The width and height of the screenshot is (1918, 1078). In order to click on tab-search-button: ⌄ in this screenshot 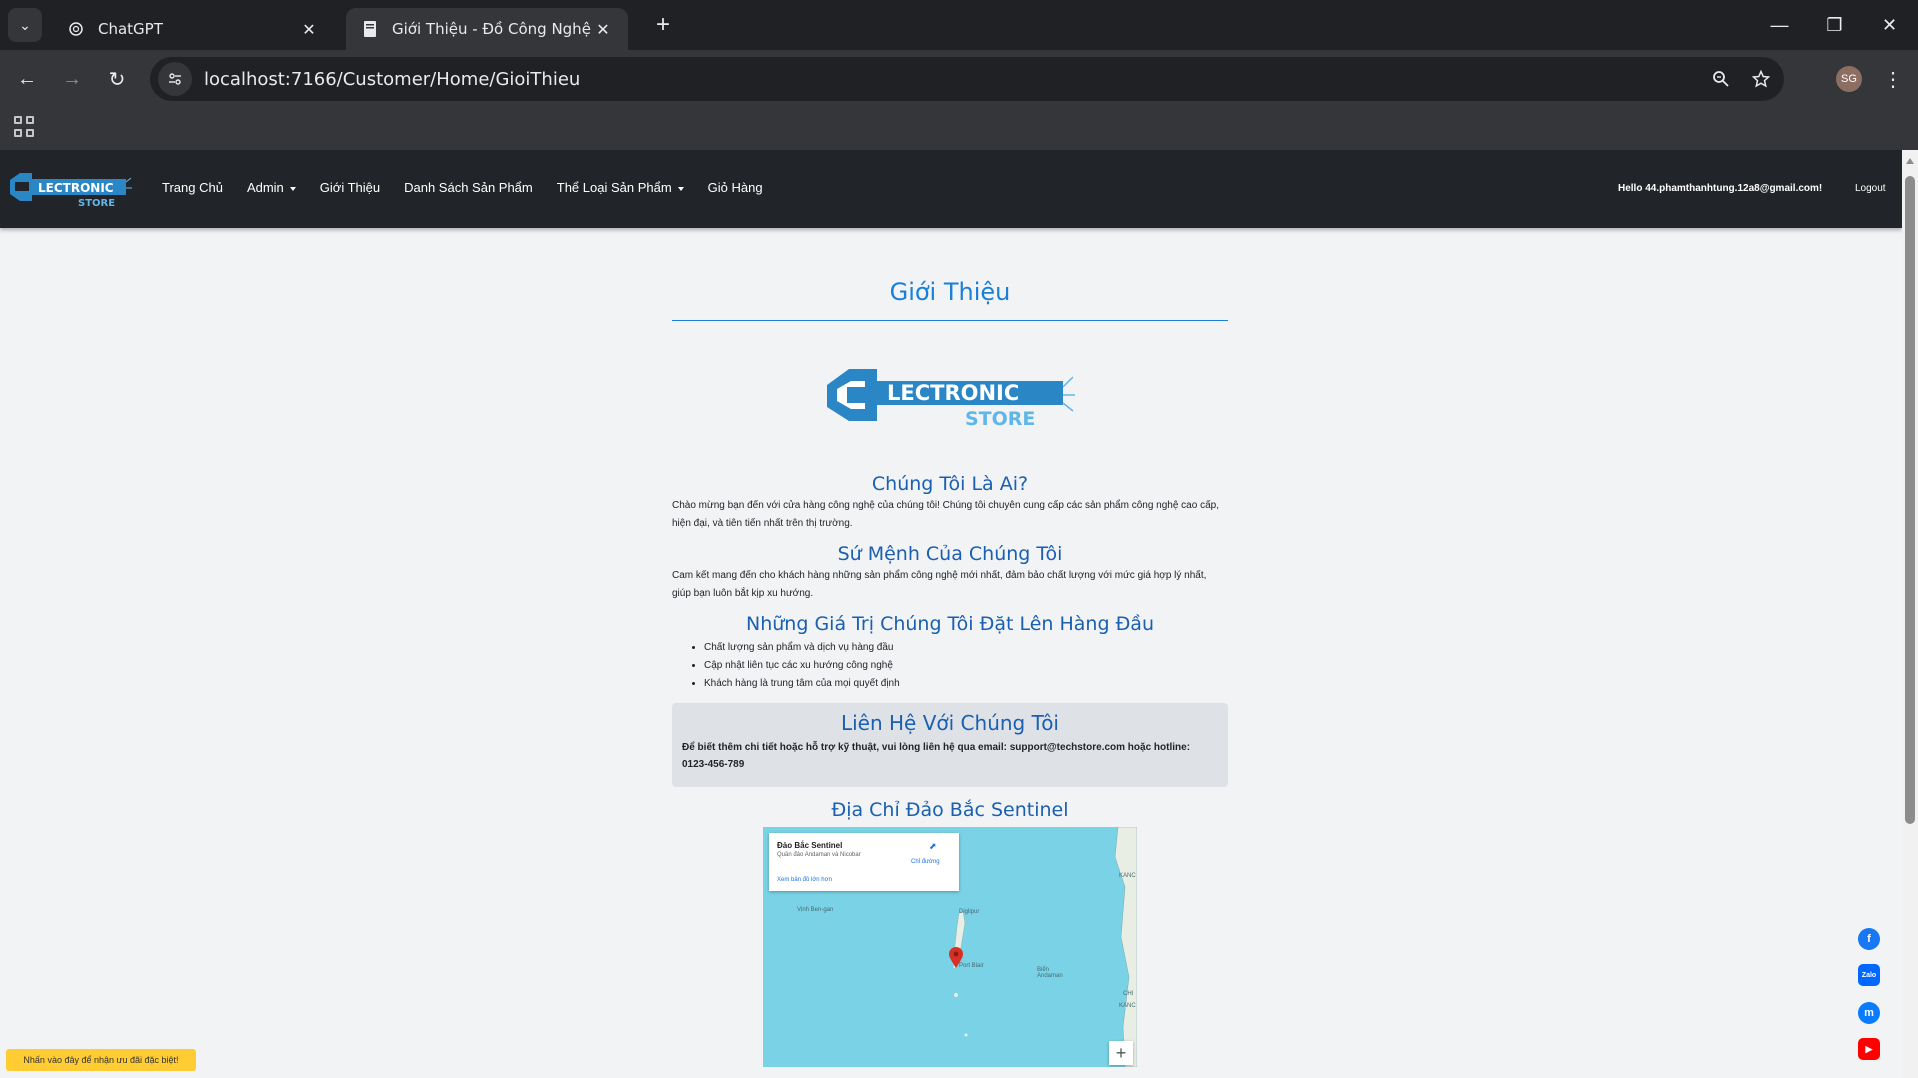, I will do `click(25, 25)`.